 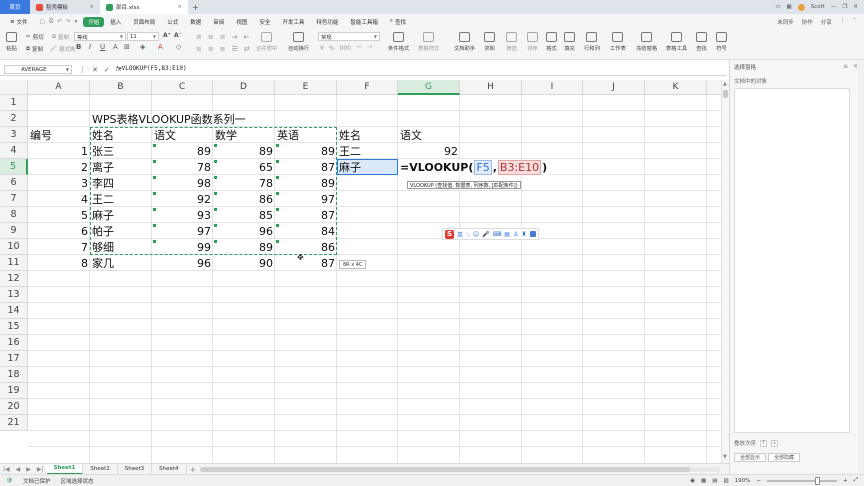 What do you see at coordinates (532, 42) in the screenshot?
I see `sort-button: 排序` at bounding box center [532, 42].